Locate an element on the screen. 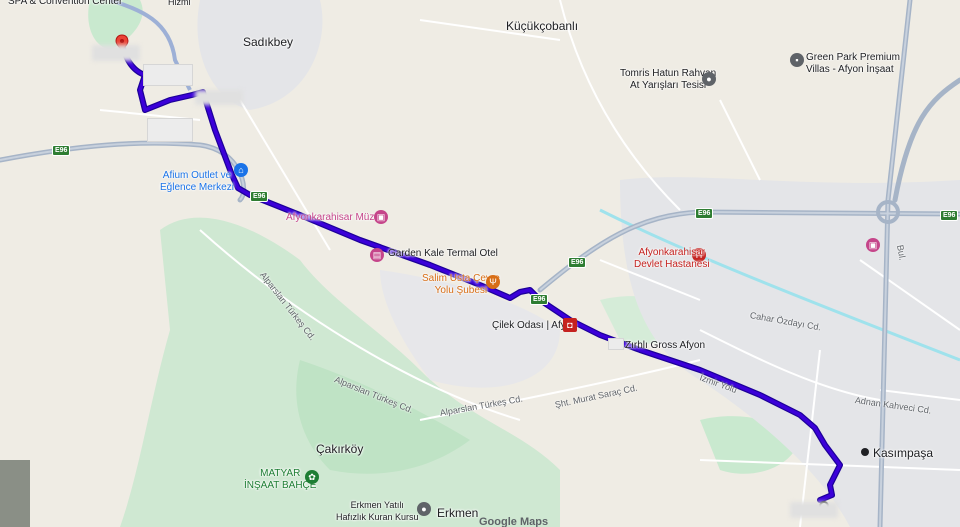  museum-icon: ▣ is located at coordinates (381, 217).